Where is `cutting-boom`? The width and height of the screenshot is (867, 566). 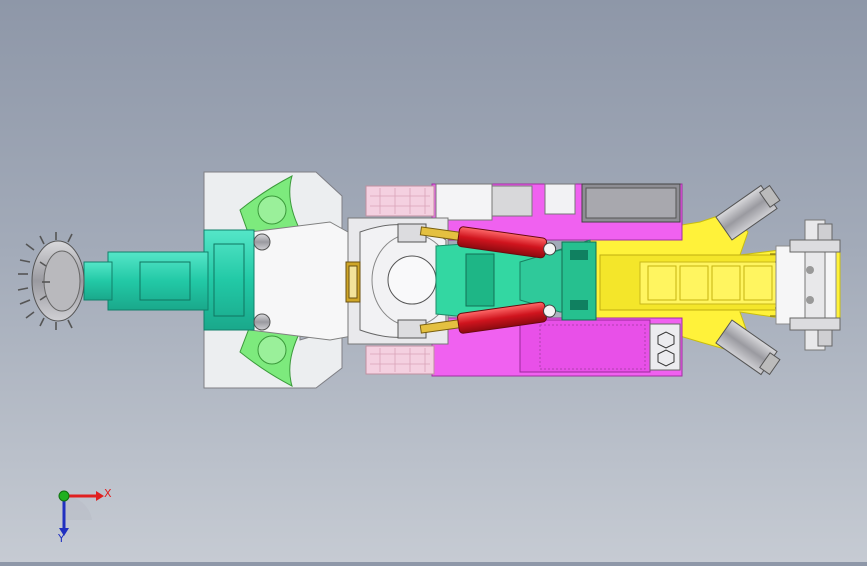 cutting-boom is located at coordinates (177, 280).